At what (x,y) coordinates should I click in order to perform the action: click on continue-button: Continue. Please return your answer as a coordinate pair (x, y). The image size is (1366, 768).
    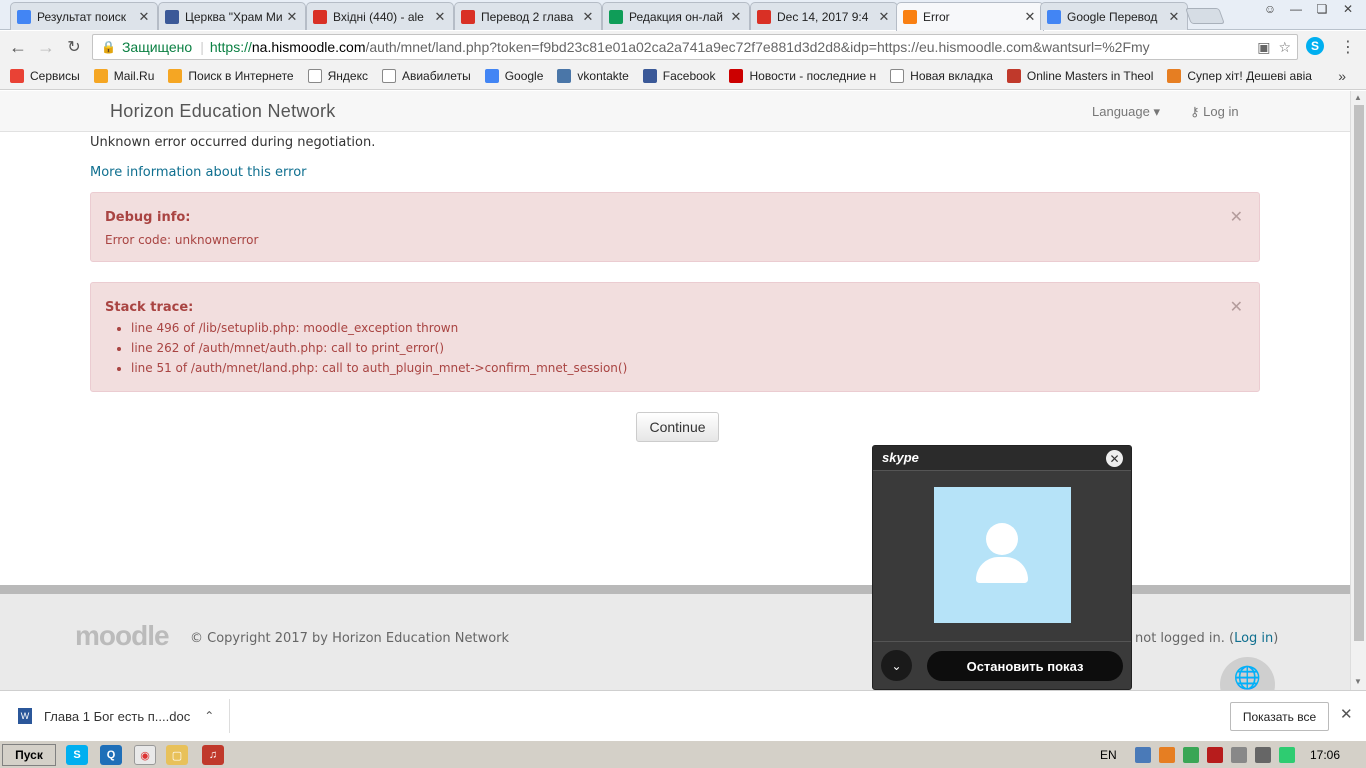
    Looking at the image, I should click on (677, 427).